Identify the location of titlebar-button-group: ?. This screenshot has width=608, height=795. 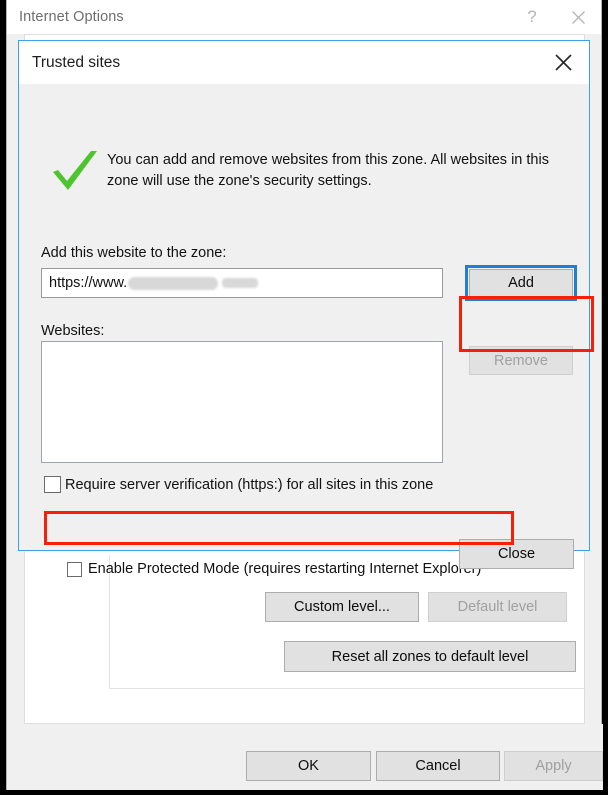
(555, 17).